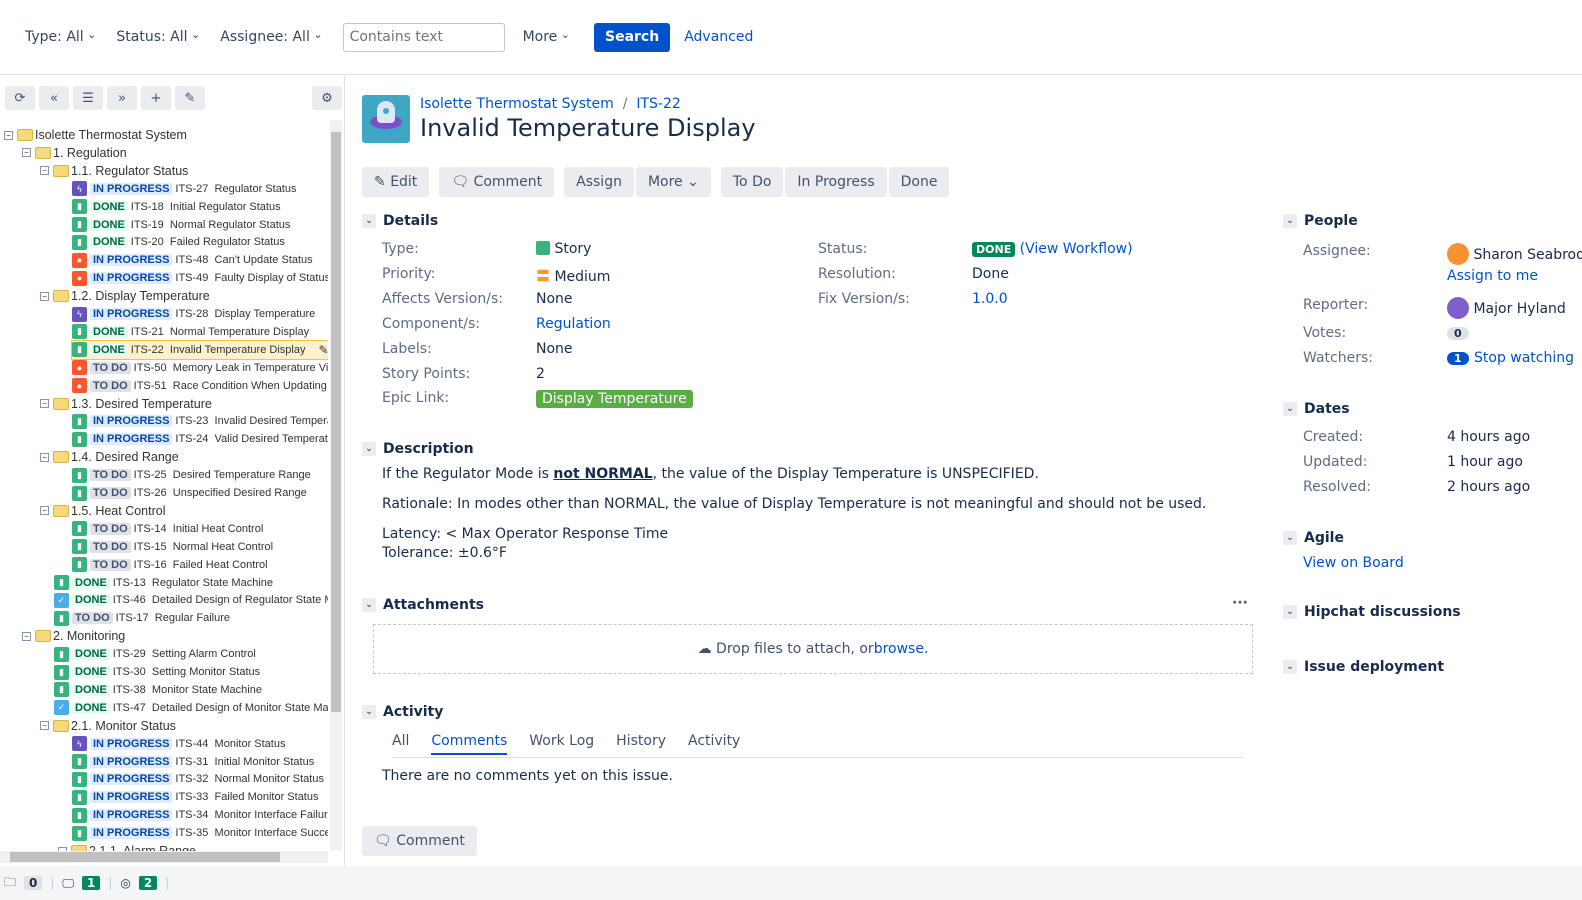  What do you see at coordinates (990, 299) in the screenshot?
I see `fix-version-link: 1.0.0` at bounding box center [990, 299].